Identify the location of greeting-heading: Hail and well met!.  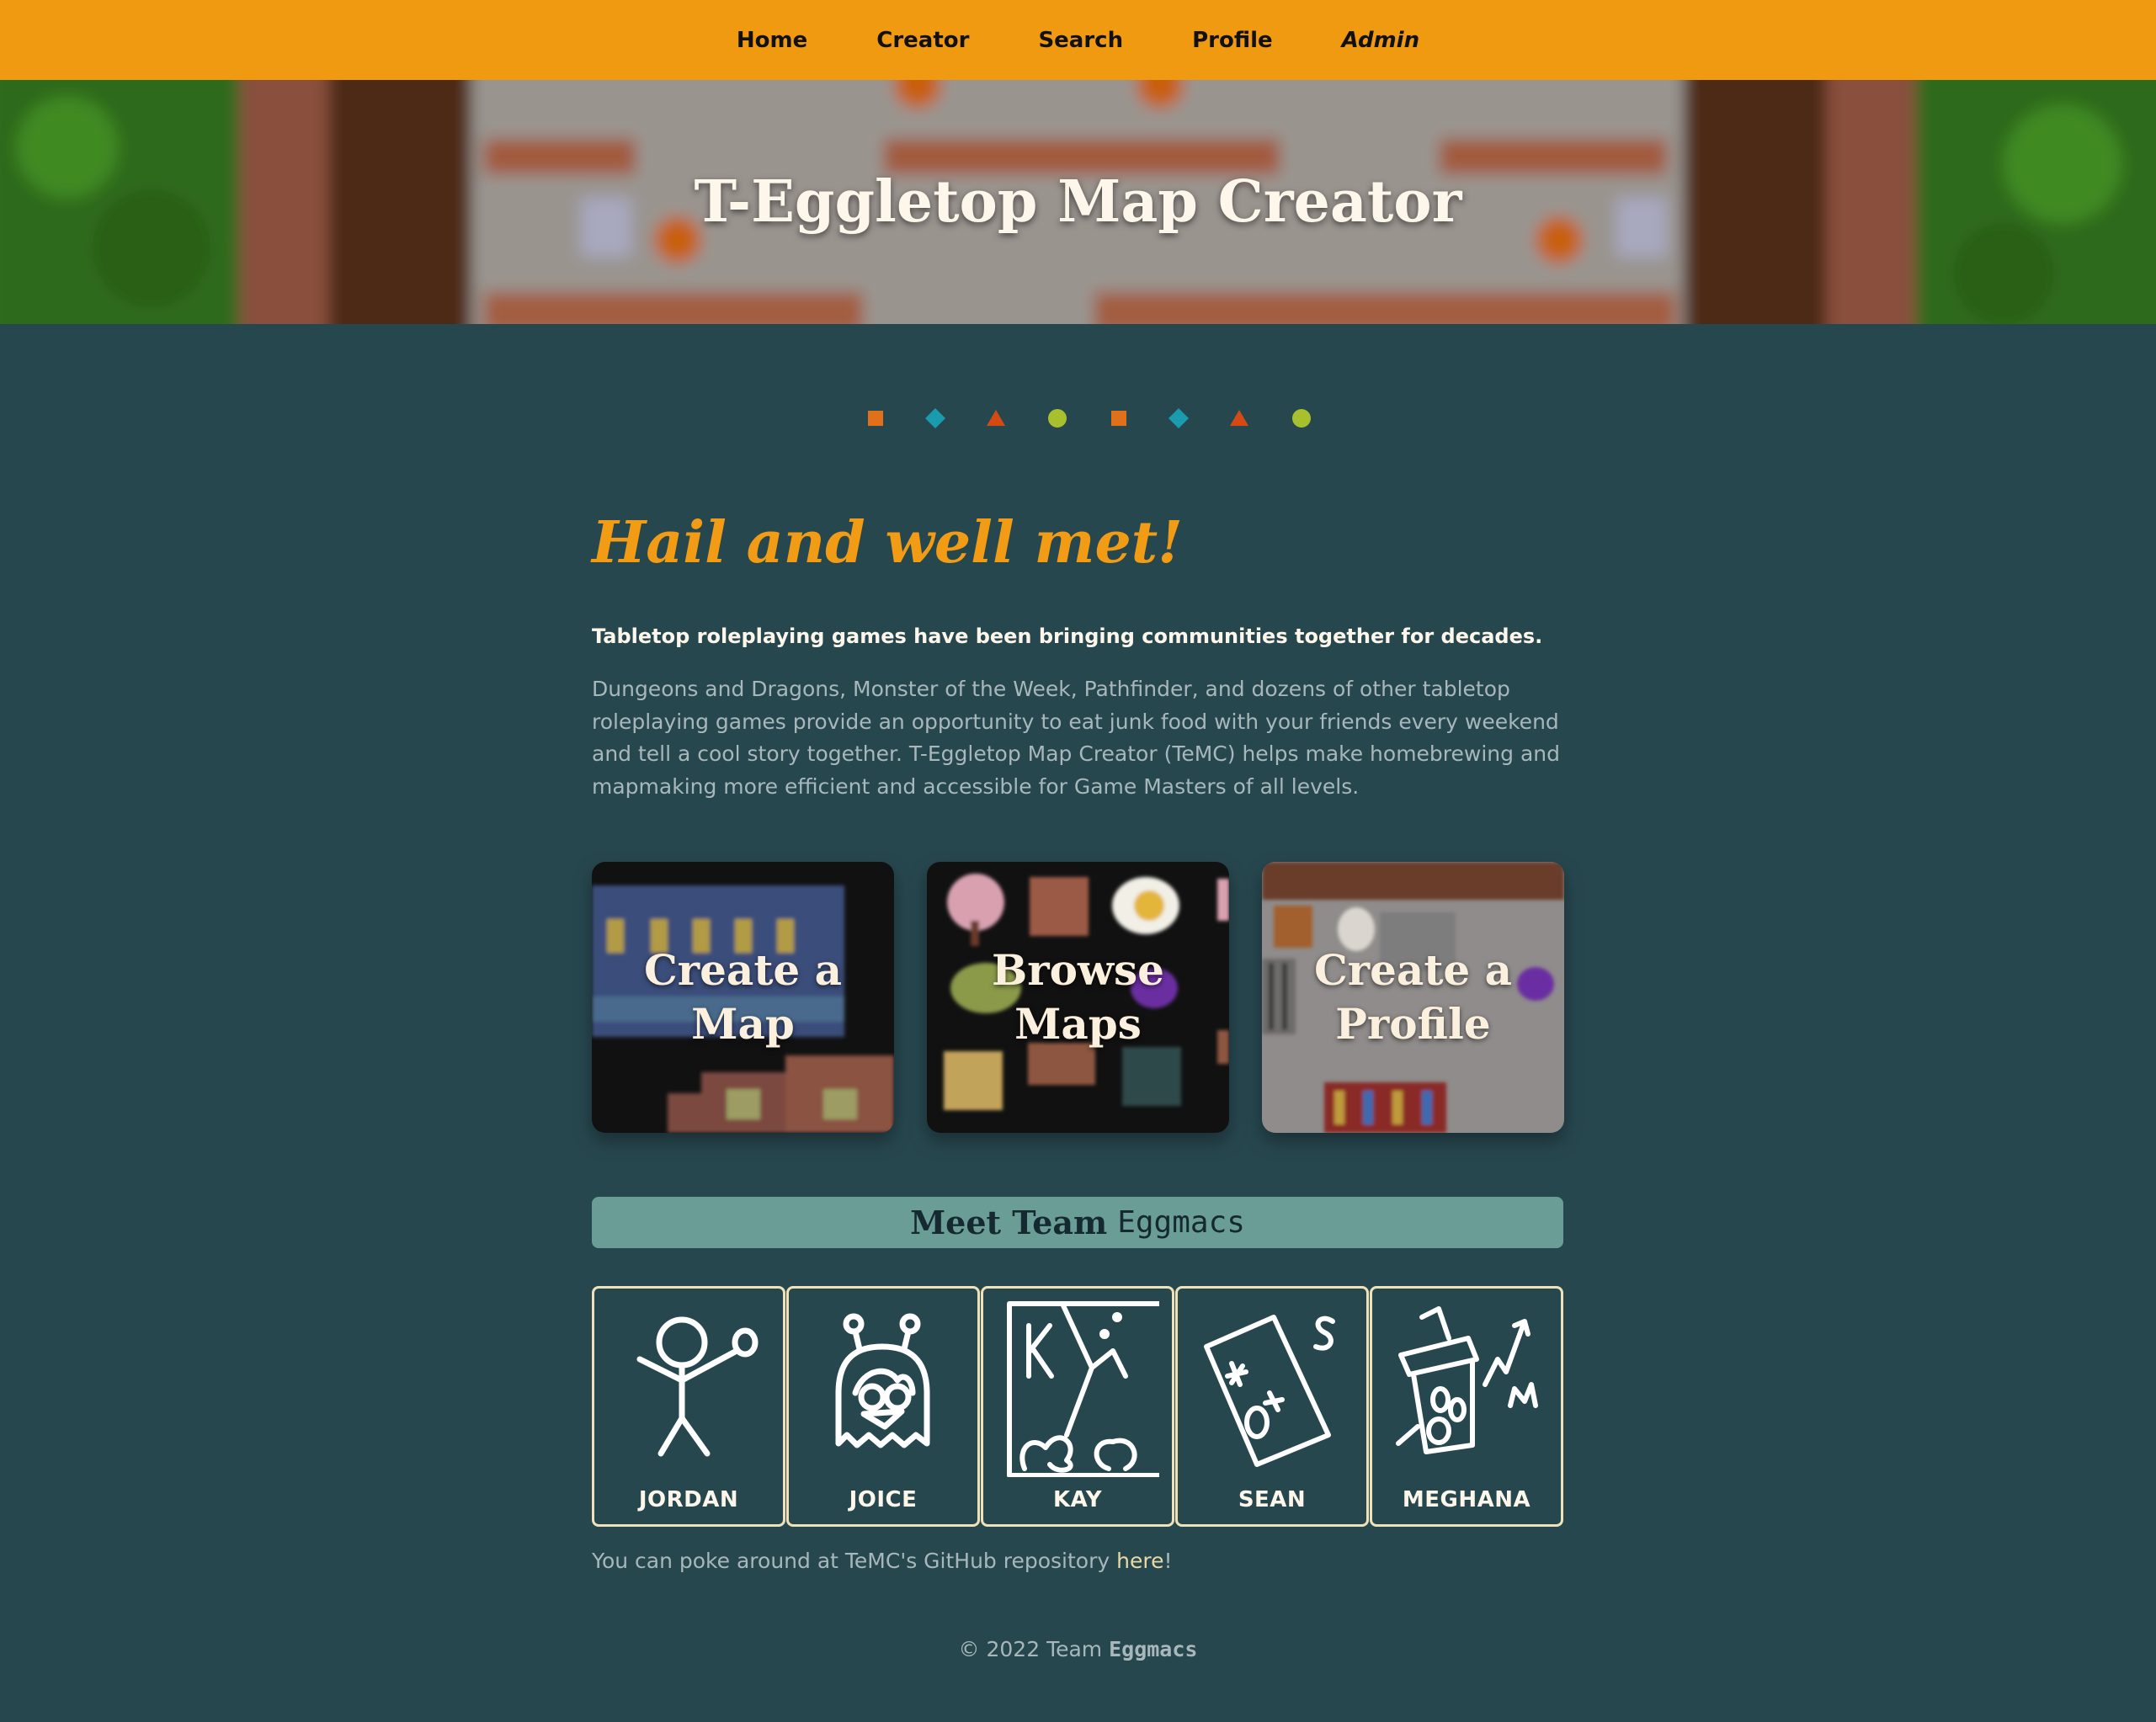
(887, 543).